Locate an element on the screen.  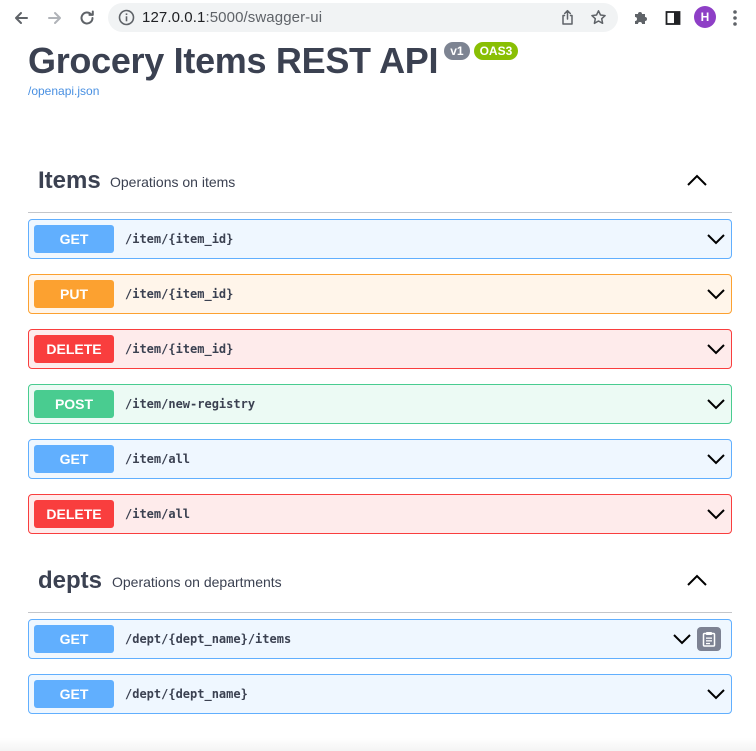
site-info-icon is located at coordinates (126, 17).